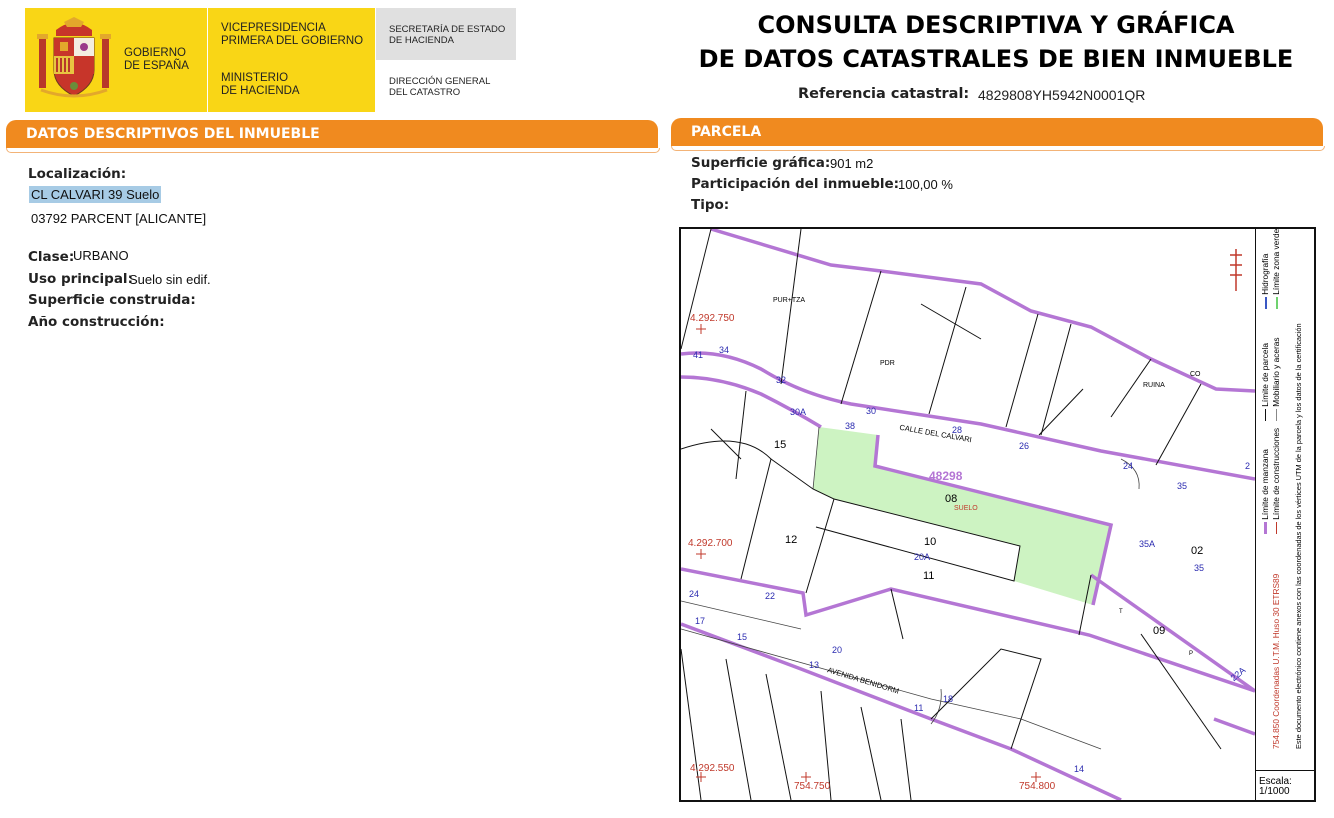  Describe the element at coordinates (781, 380) in the screenshot. I see `number-32: 32` at that location.